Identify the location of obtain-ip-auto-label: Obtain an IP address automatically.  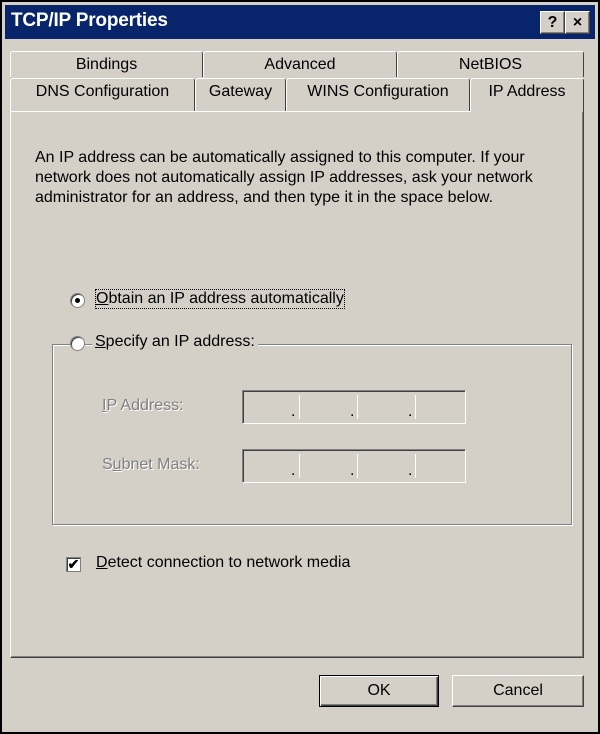
(220, 299).